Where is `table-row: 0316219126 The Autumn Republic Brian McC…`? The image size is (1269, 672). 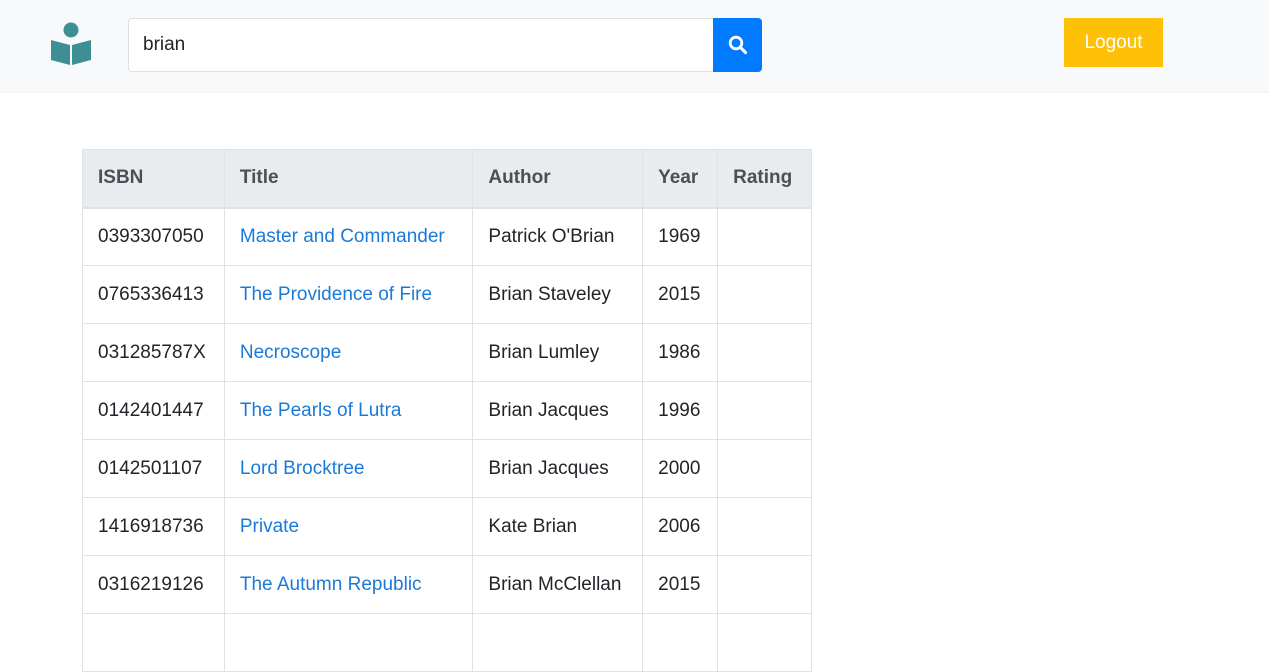 table-row: 0316219126 The Autumn Republic Brian McC… is located at coordinates (447, 584).